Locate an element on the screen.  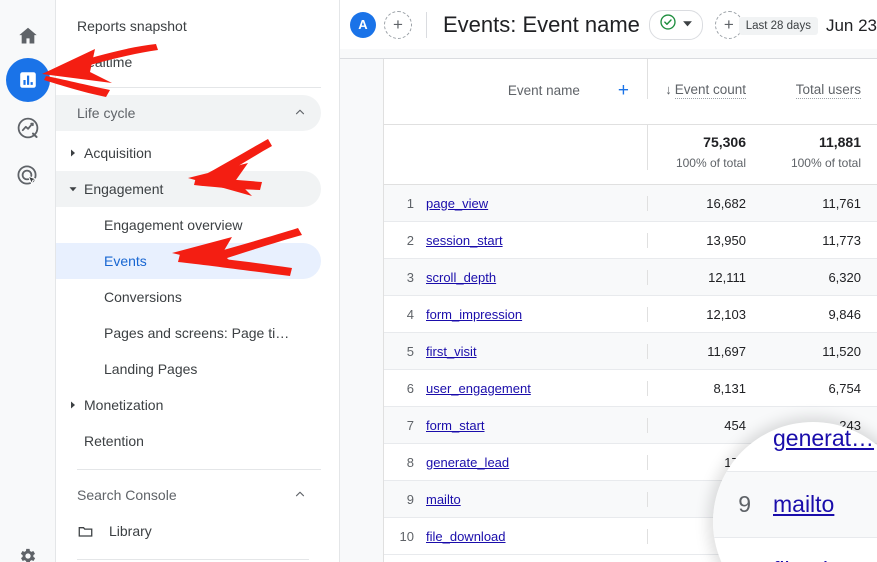
rail-item-home is located at coordinates (28, 36).